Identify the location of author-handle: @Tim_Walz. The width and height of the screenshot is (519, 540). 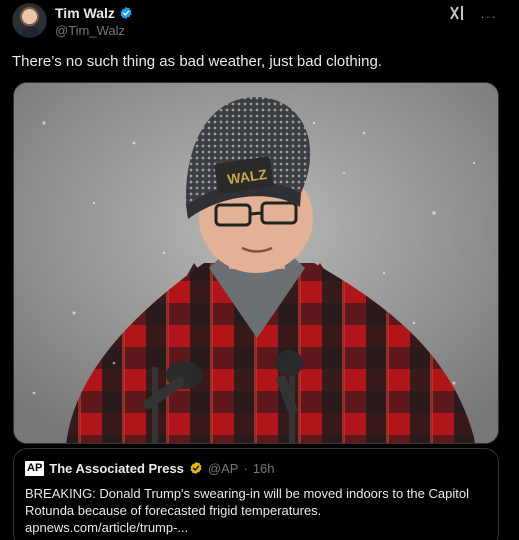
(90, 30).